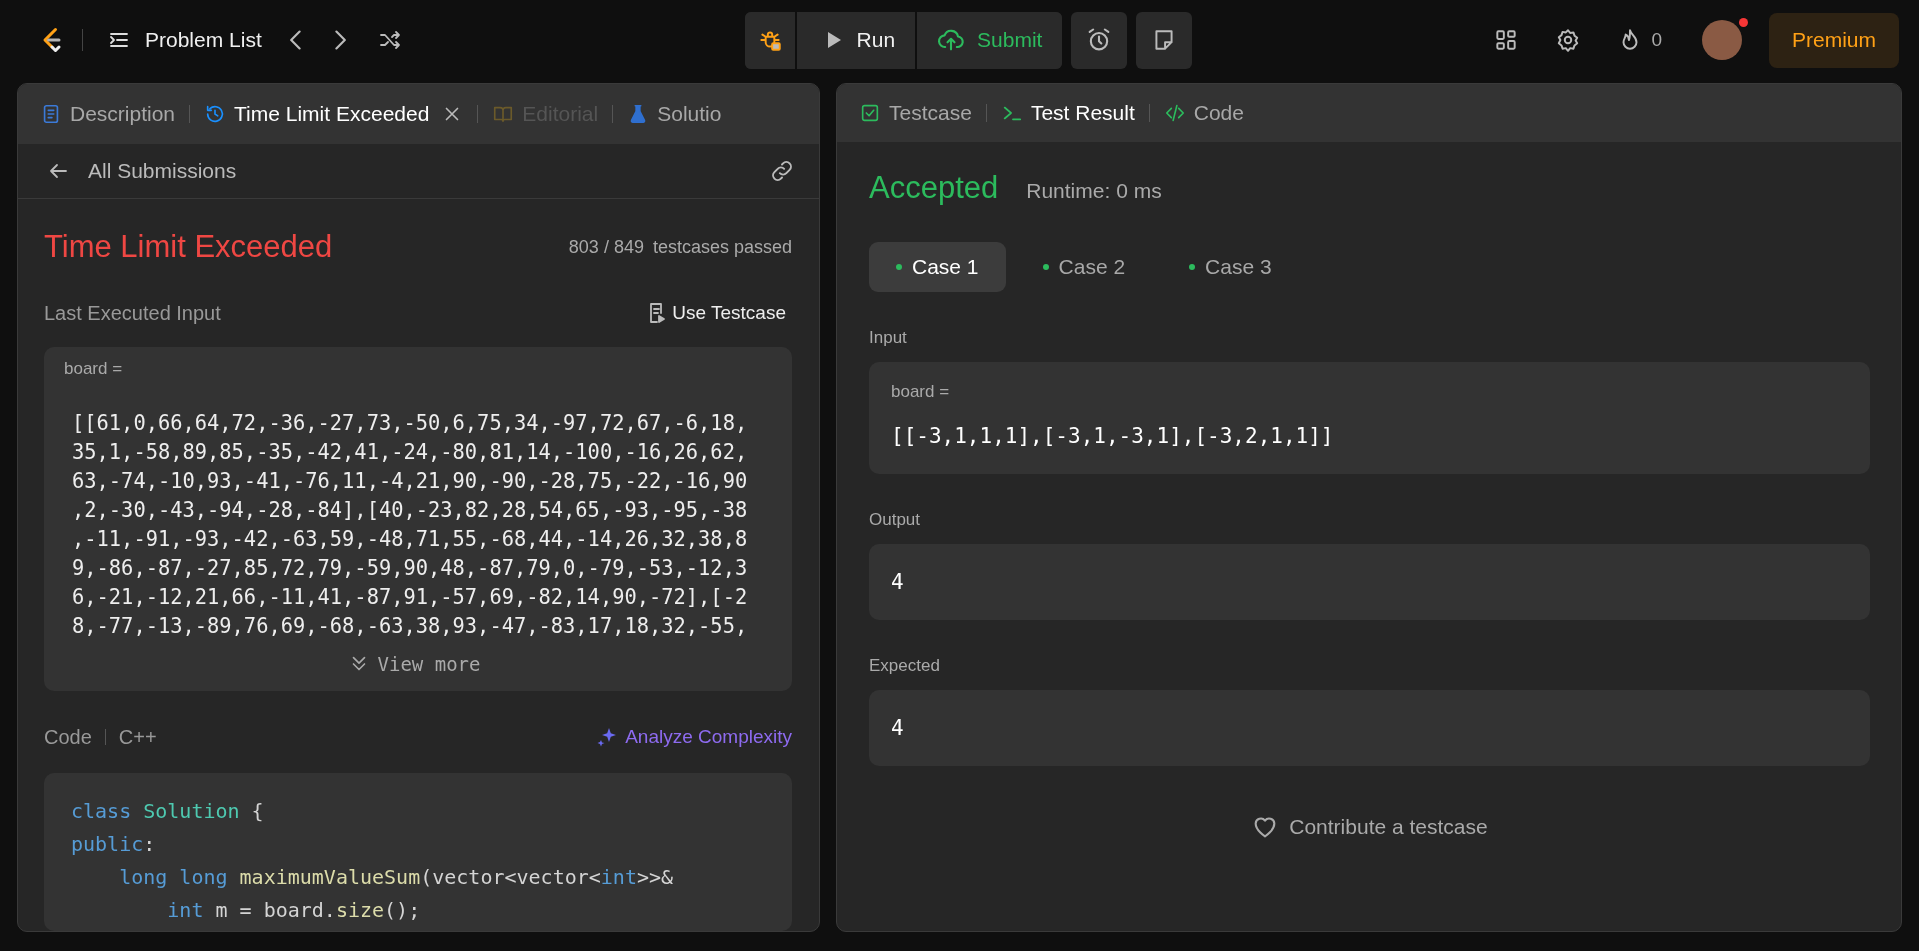 This screenshot has width=1919, height=951. I want to click on case-tab: Case 1, so click(937, 267).